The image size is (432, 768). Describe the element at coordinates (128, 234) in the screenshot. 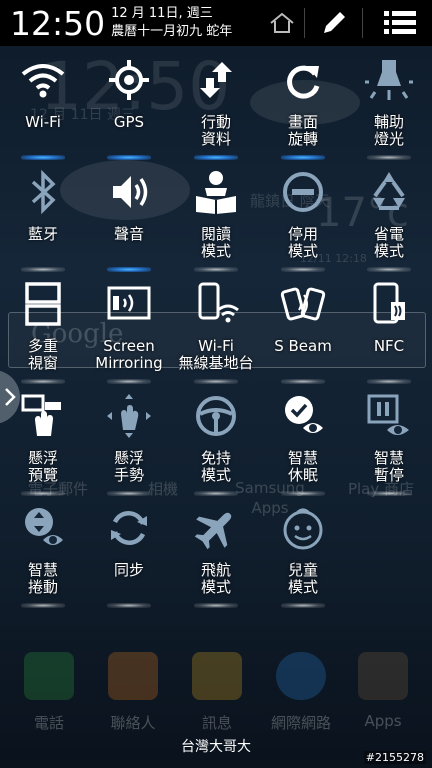

I see `tile-label: 聲音` at that location.